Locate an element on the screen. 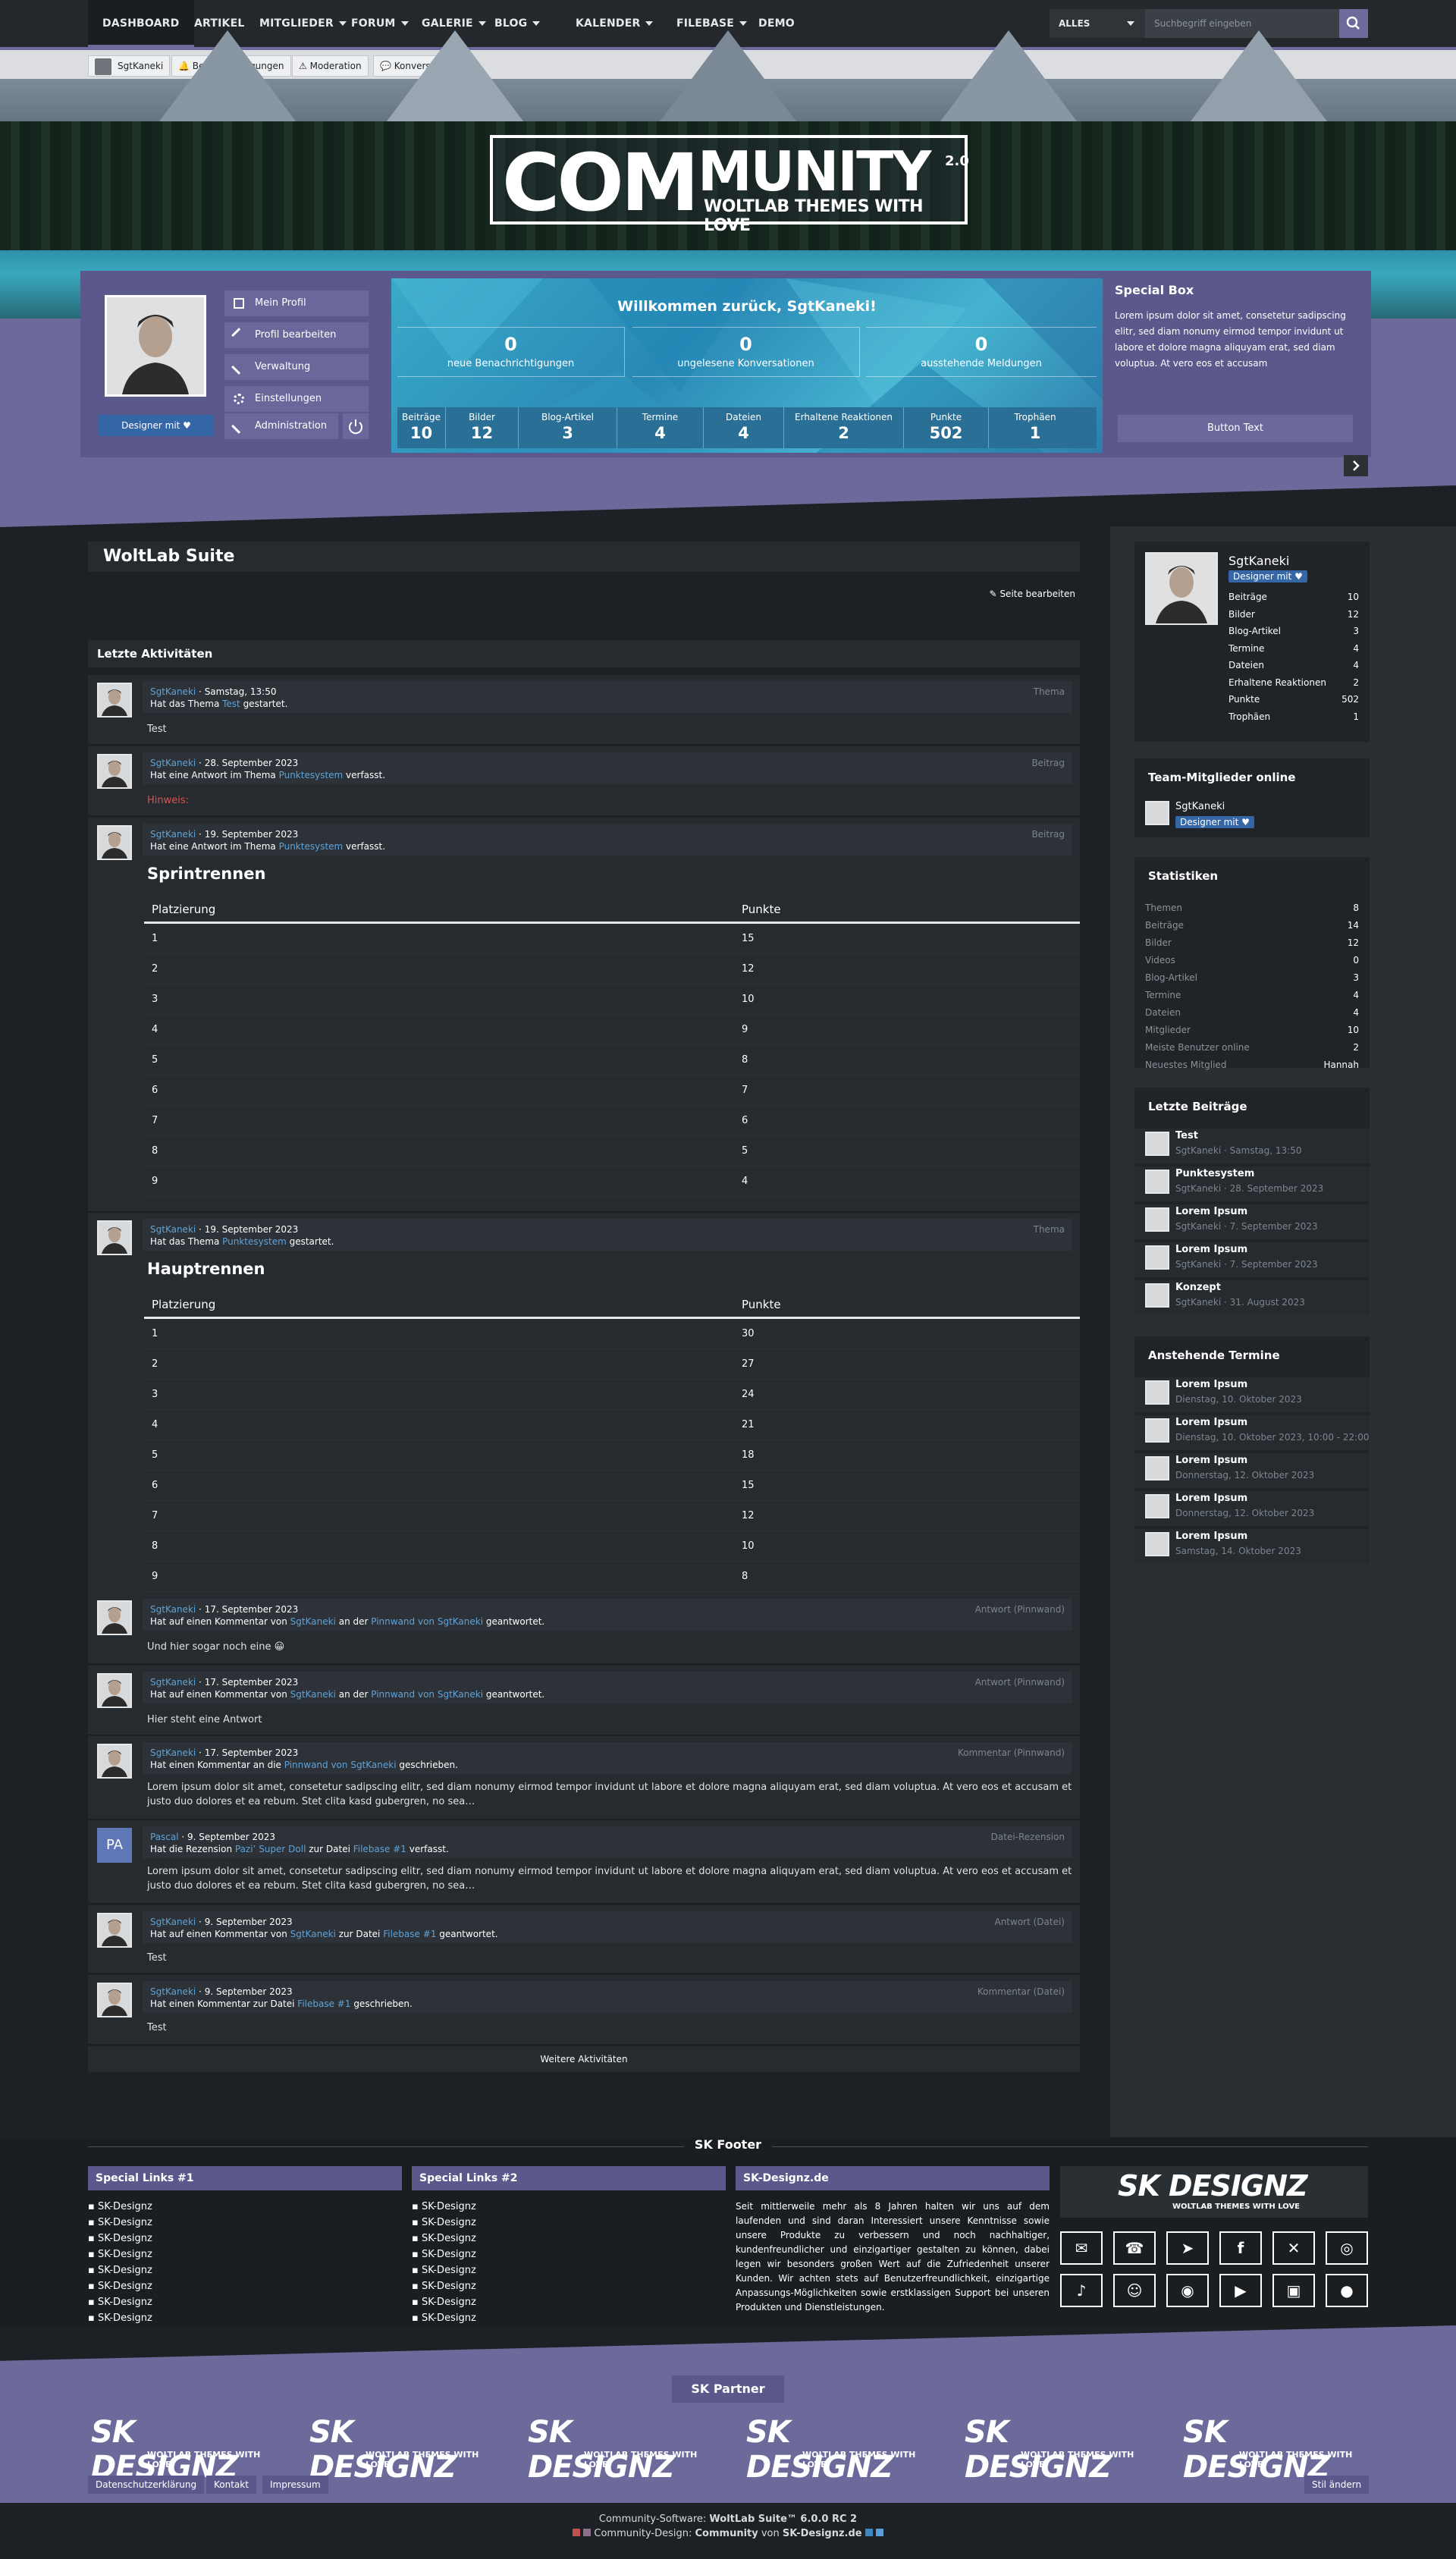 The image size is (1456, 2559). mail-button: ✉ is located at coordinates (1081, 2248).